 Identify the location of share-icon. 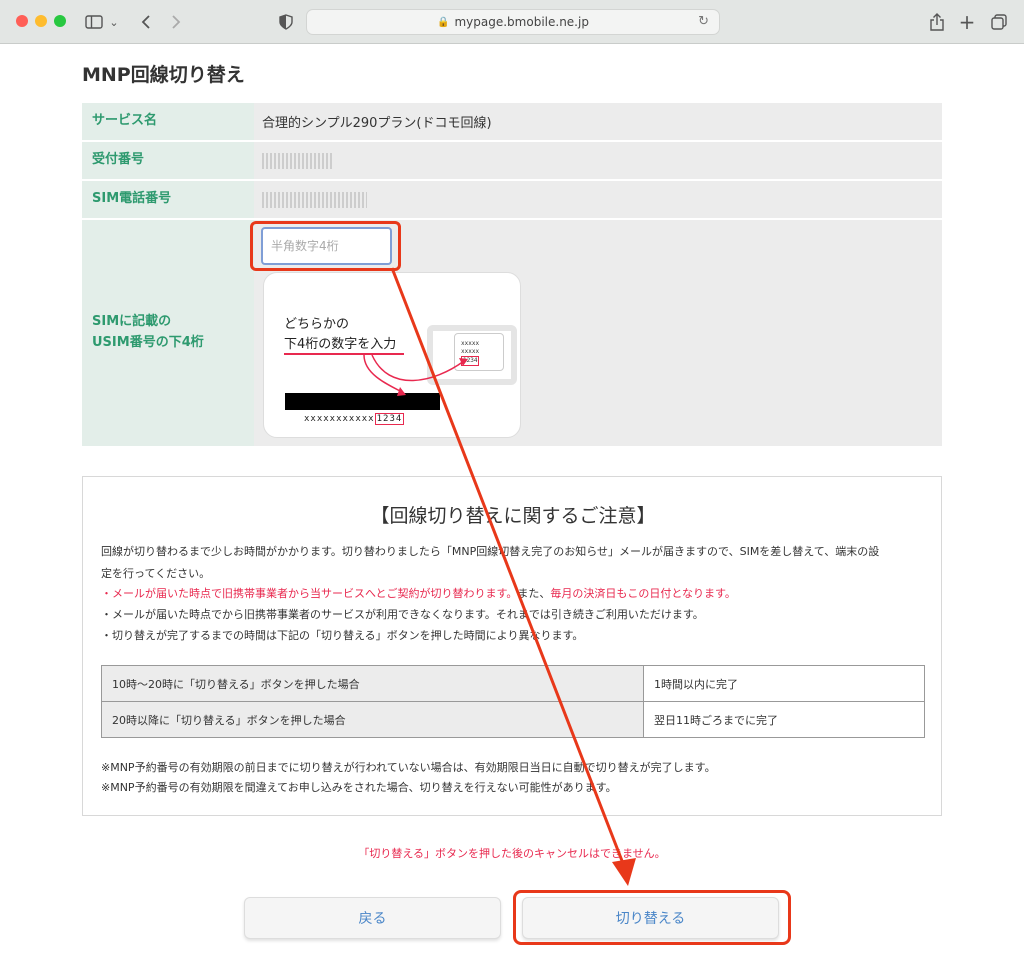
(937, 22).